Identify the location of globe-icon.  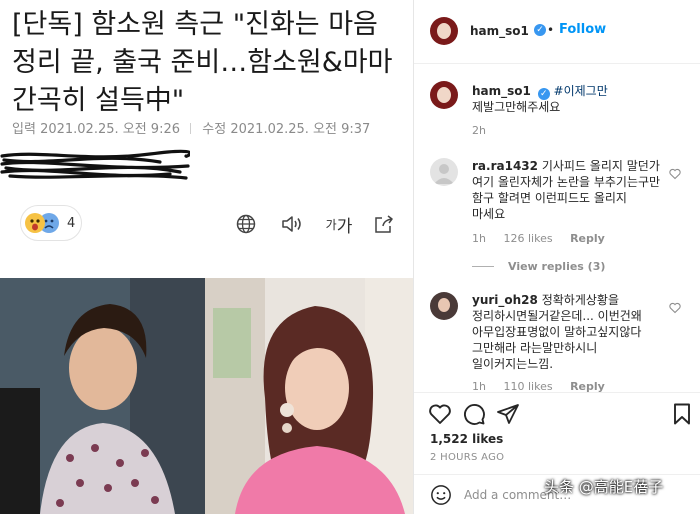
(246, 224).